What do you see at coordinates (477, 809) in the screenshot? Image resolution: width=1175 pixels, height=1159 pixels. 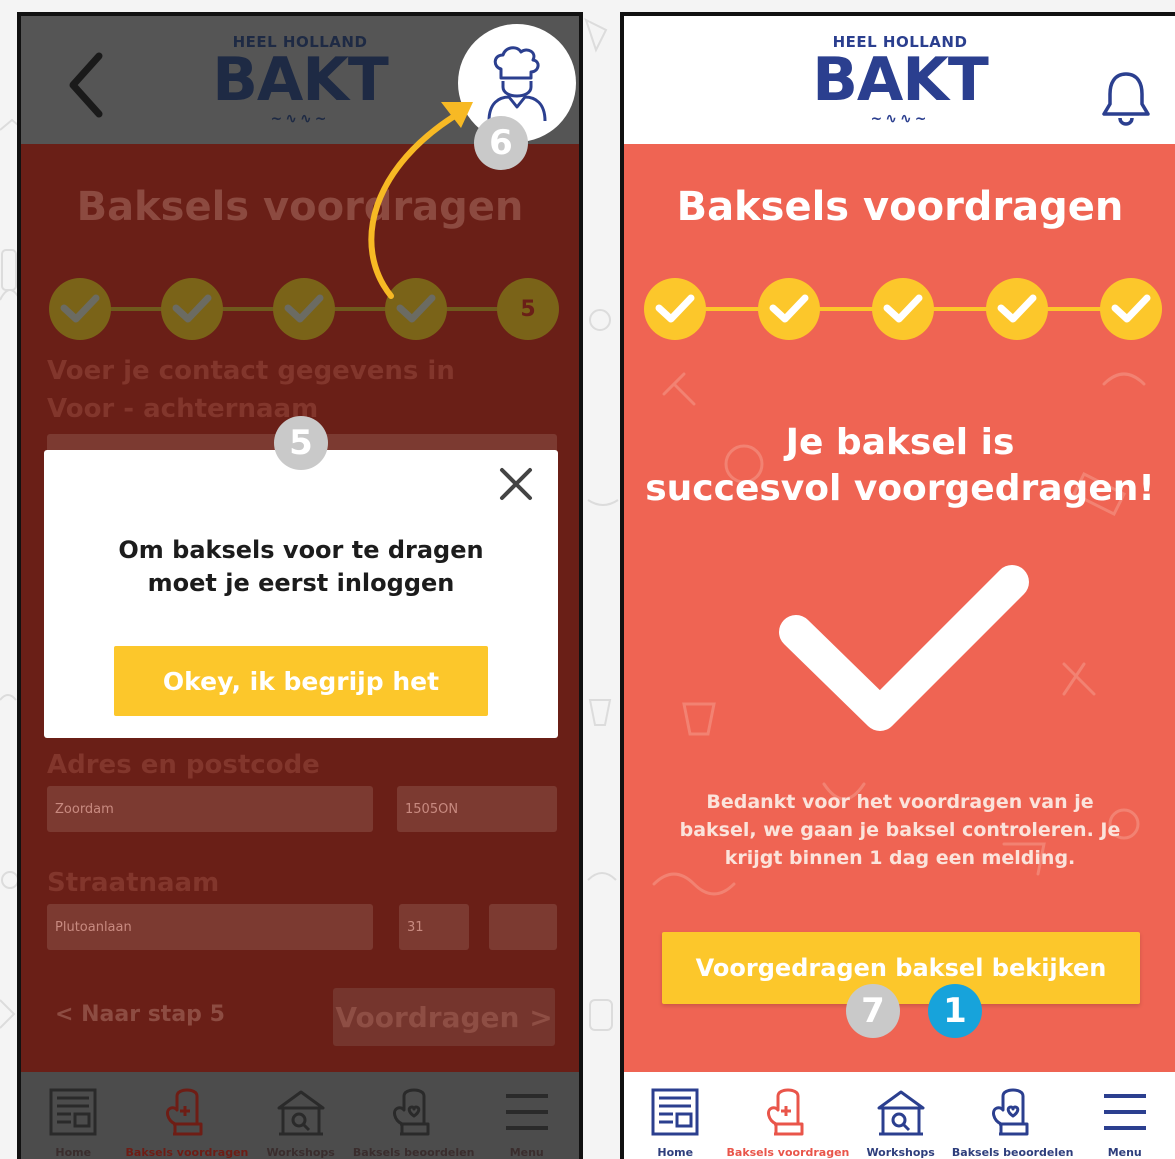 I see `postcode-input: 1505ON` at bounding box center [477, 809].